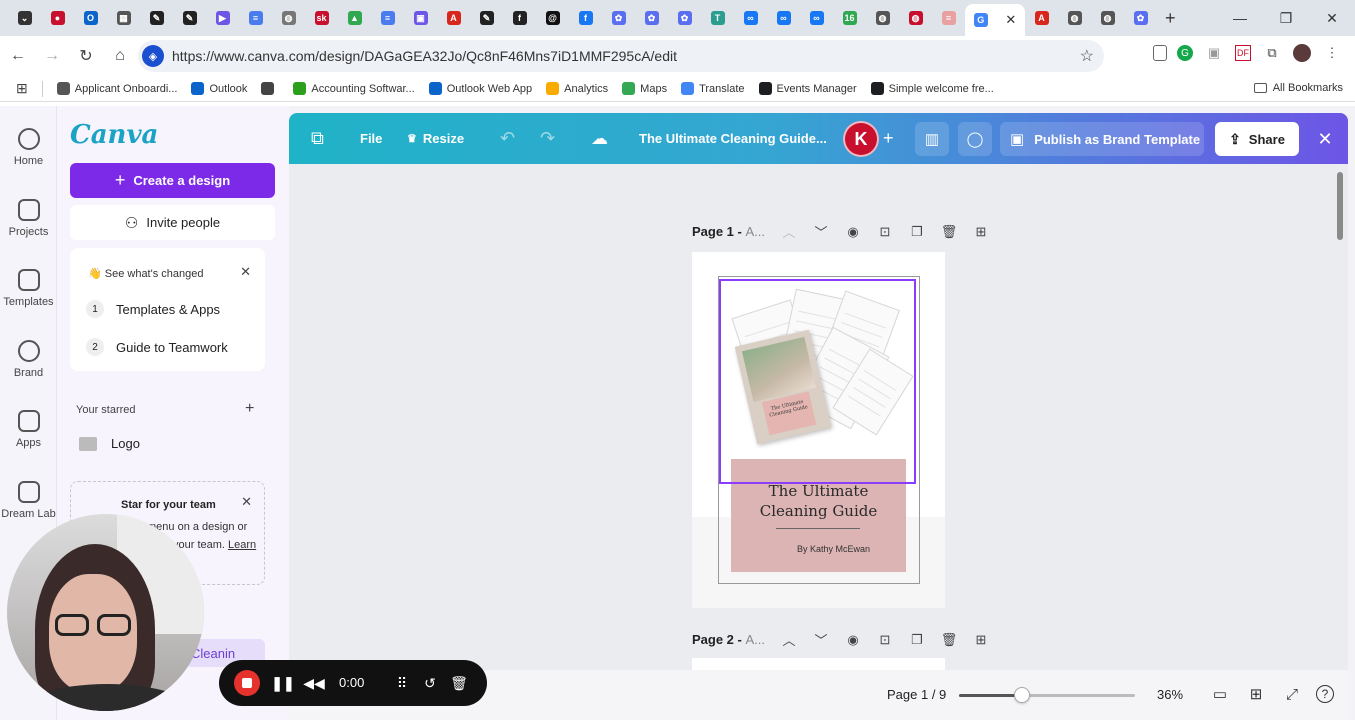  I want to click on rail-item-brand: Brand, so click(28, 359).